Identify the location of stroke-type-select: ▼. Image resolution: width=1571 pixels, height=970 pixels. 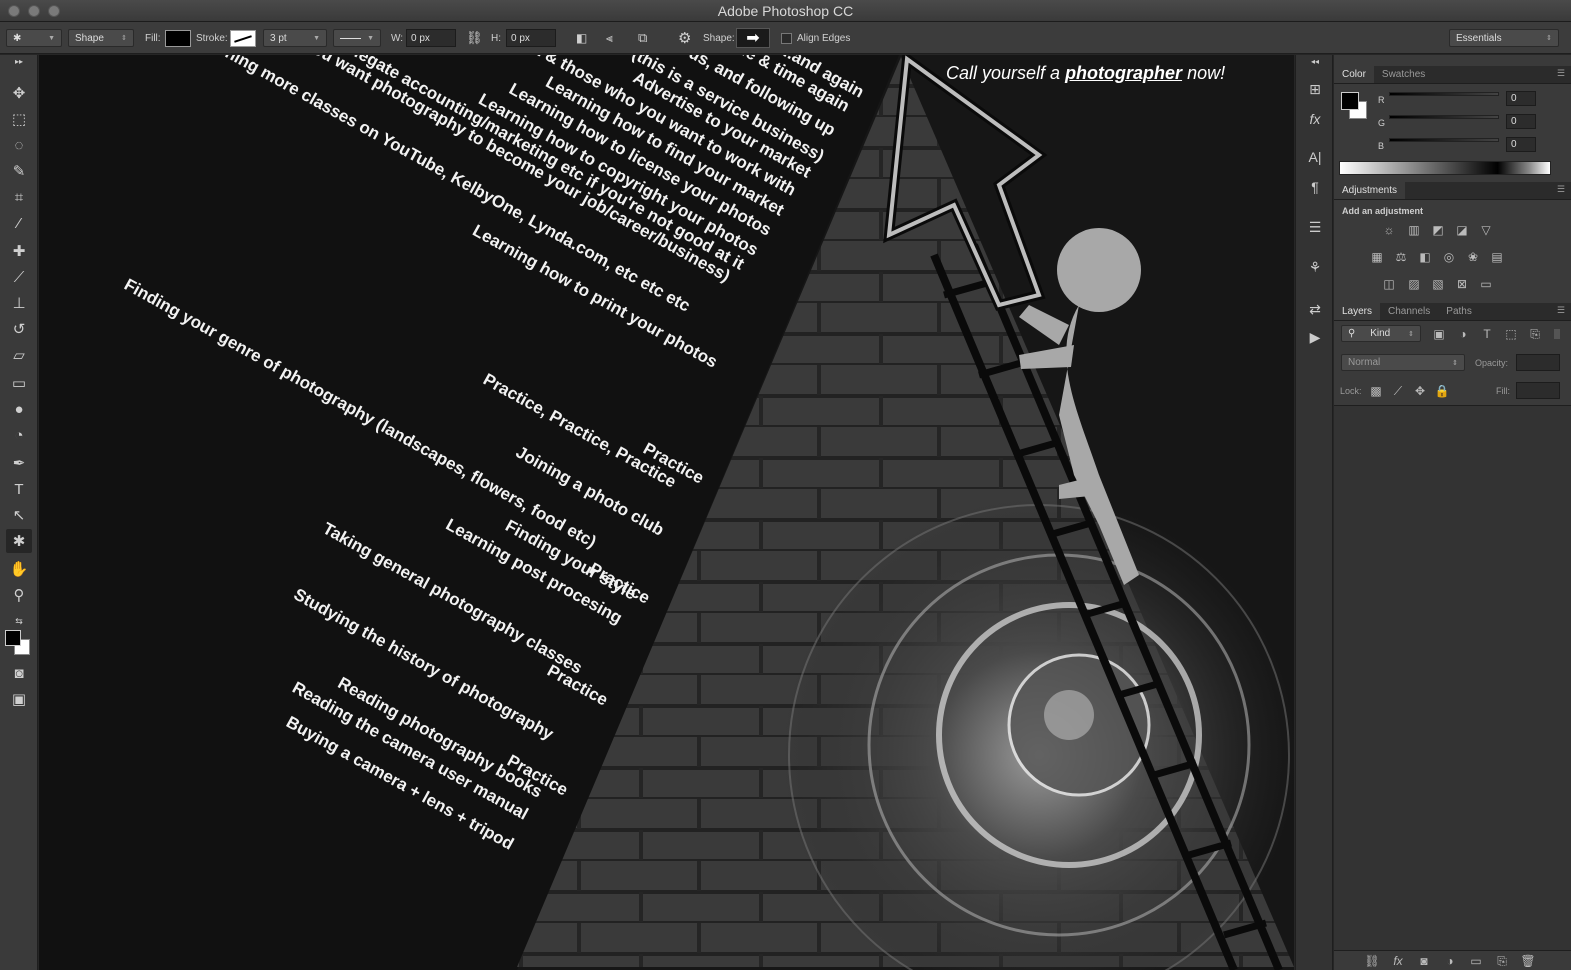
(357, 38).